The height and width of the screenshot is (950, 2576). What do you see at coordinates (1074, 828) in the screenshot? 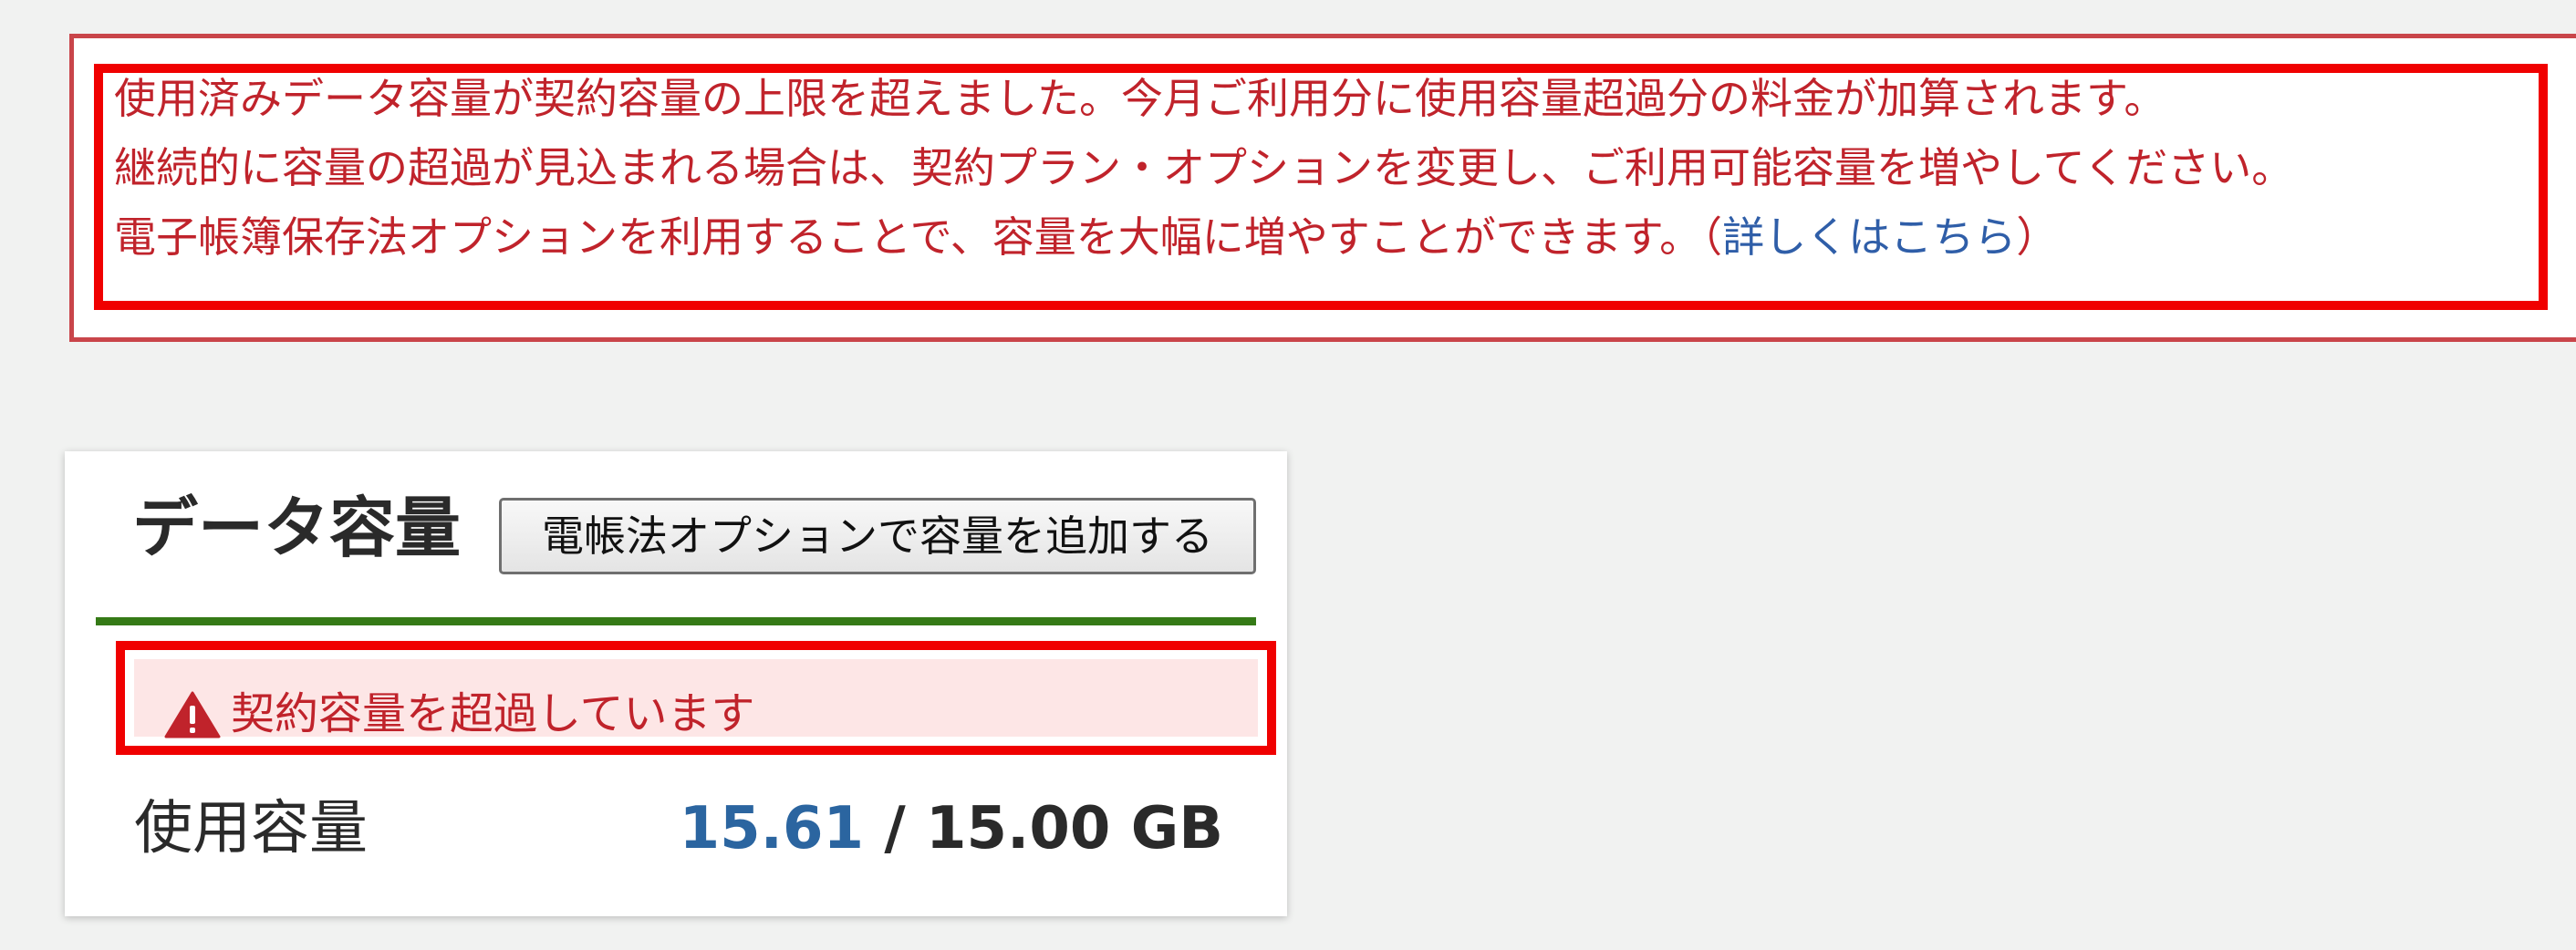
I see `contract-capacity: 15.00 GB` at bounding box center [1074, 828].